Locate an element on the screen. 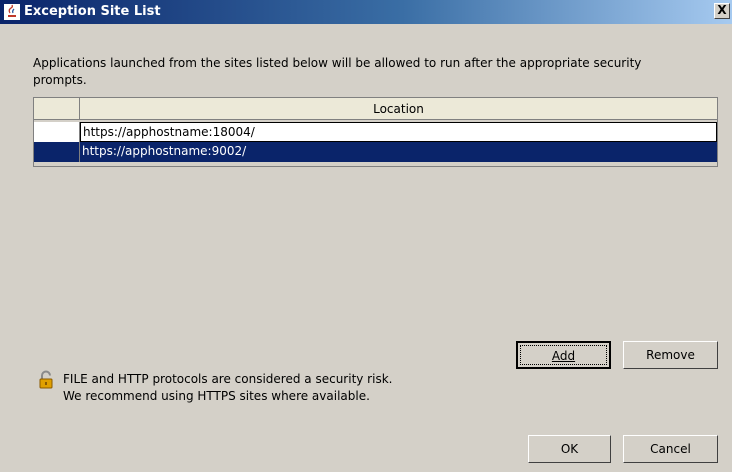 The image size is (732, 472). title-bar: Exception Site List X is located at coordinates (366, 12).